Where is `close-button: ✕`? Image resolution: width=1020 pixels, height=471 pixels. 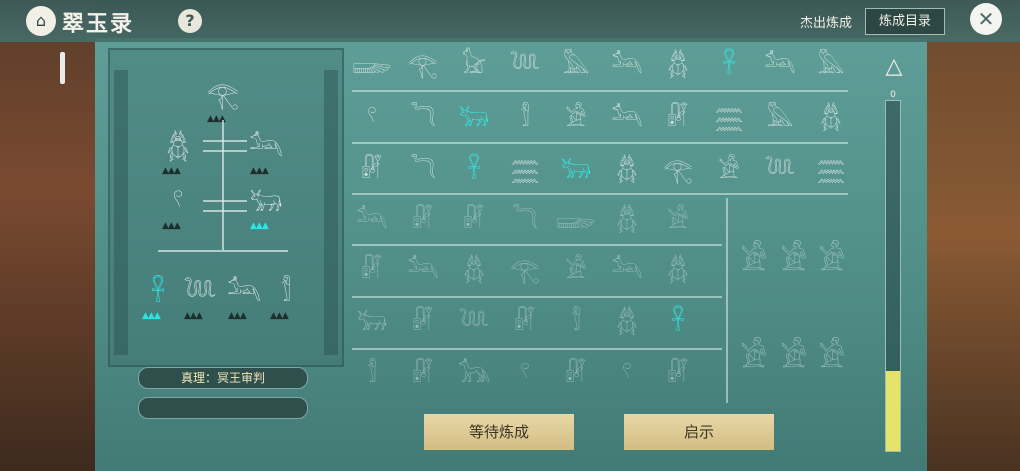 close-button: ✕ is located at coordinates (986, 19).